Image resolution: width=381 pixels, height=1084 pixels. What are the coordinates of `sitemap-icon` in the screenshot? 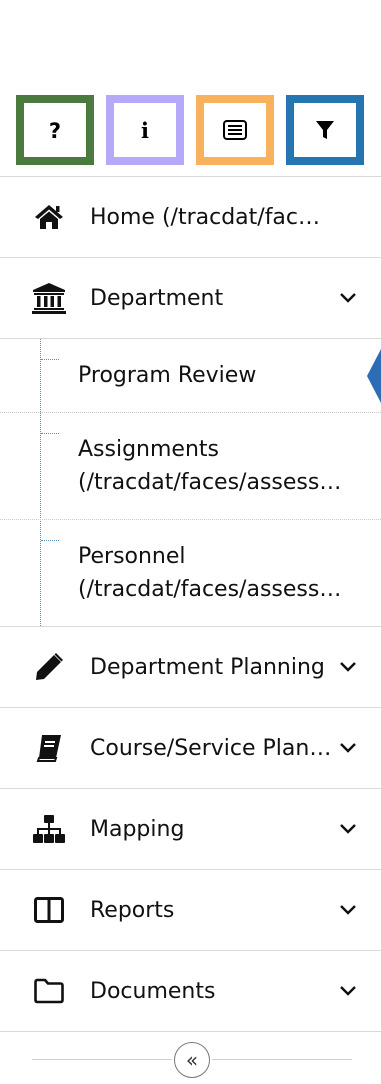 It's located at (49, 829).